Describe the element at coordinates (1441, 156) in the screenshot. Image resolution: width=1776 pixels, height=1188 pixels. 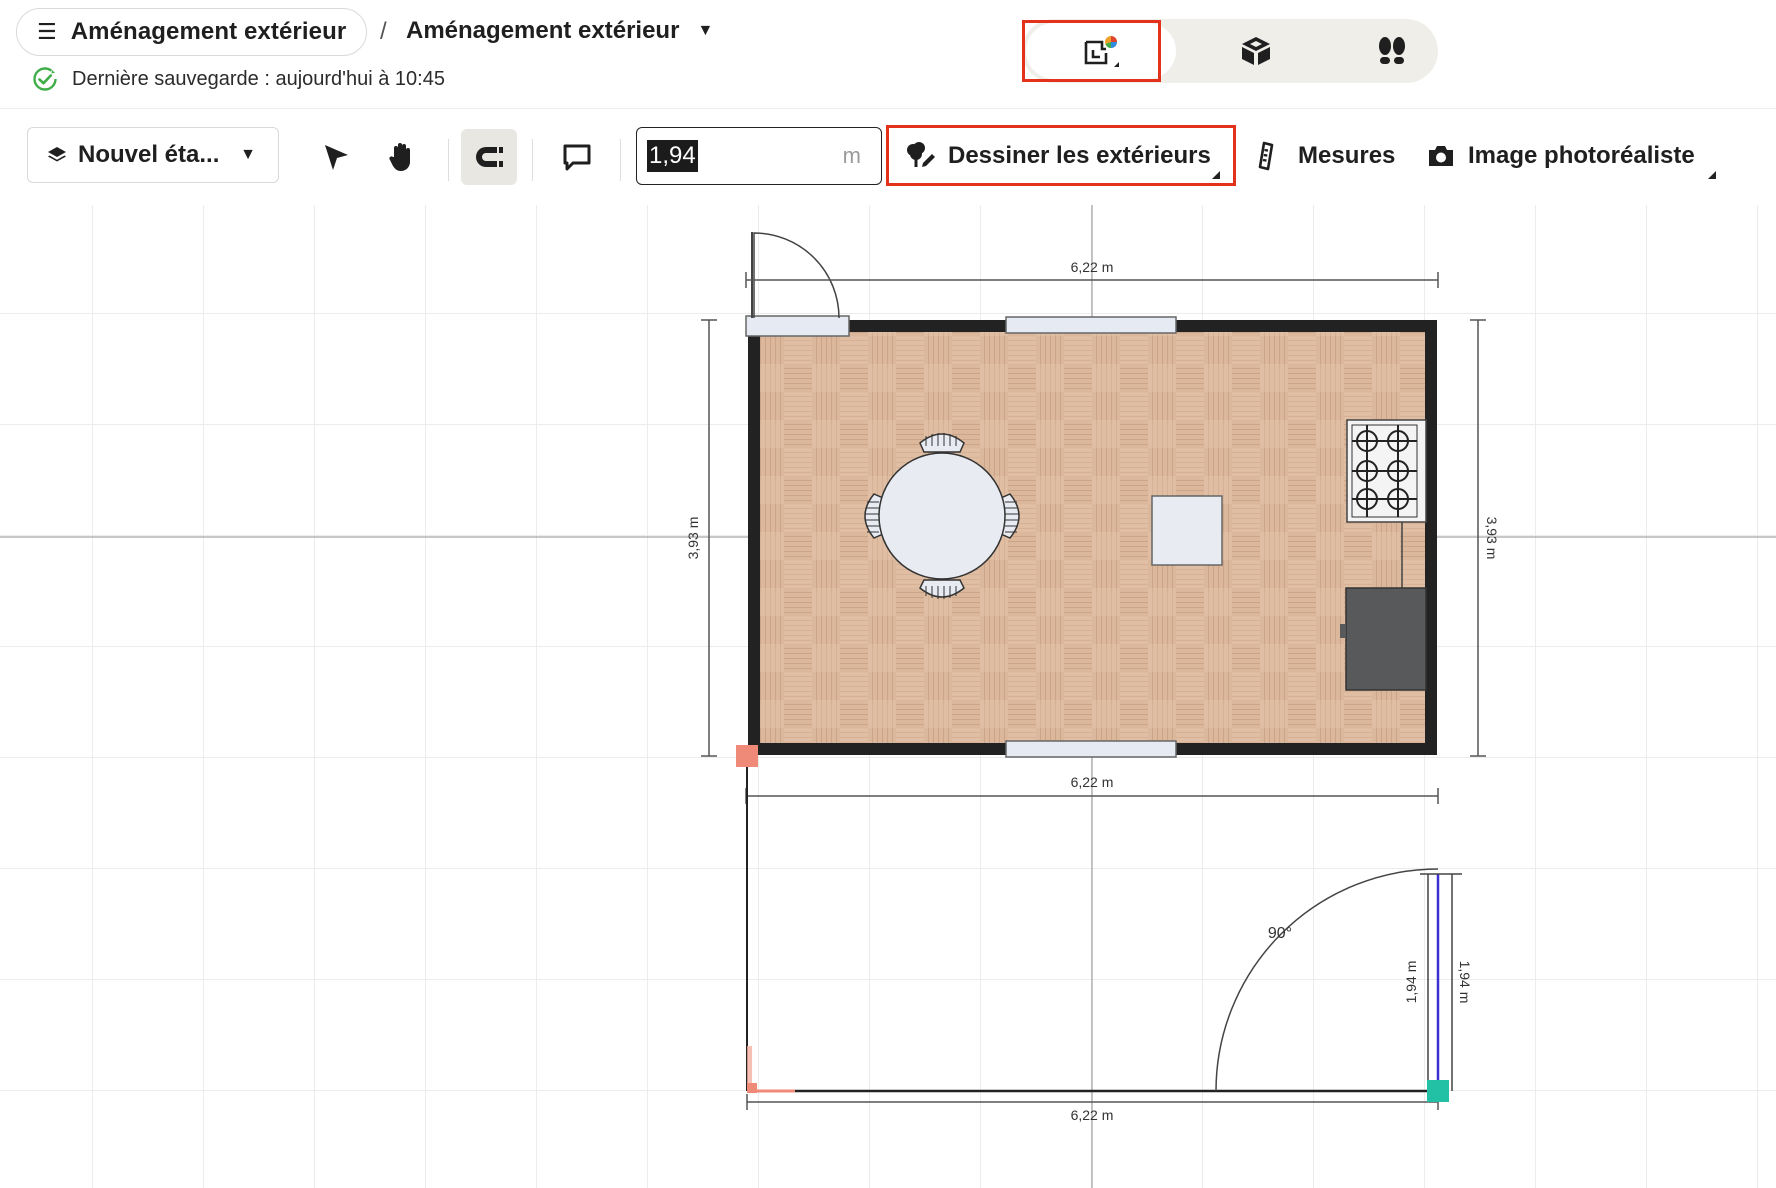
I see `camera-icon` at that location.